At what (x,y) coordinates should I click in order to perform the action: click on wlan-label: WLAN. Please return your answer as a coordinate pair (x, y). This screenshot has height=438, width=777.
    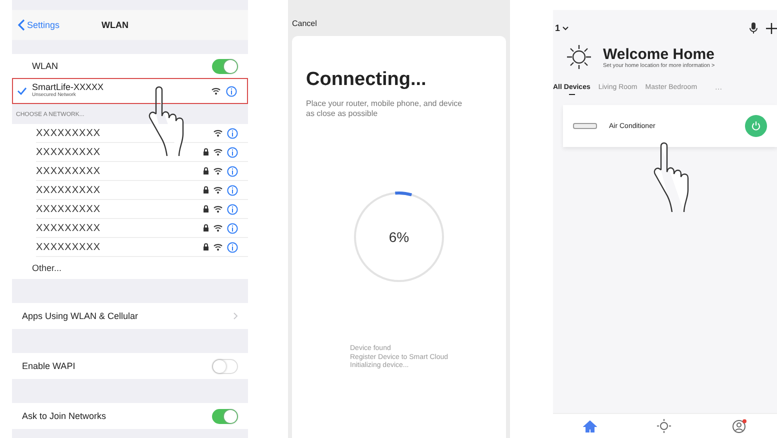
    Looking at the image, I should click on (45, 66).